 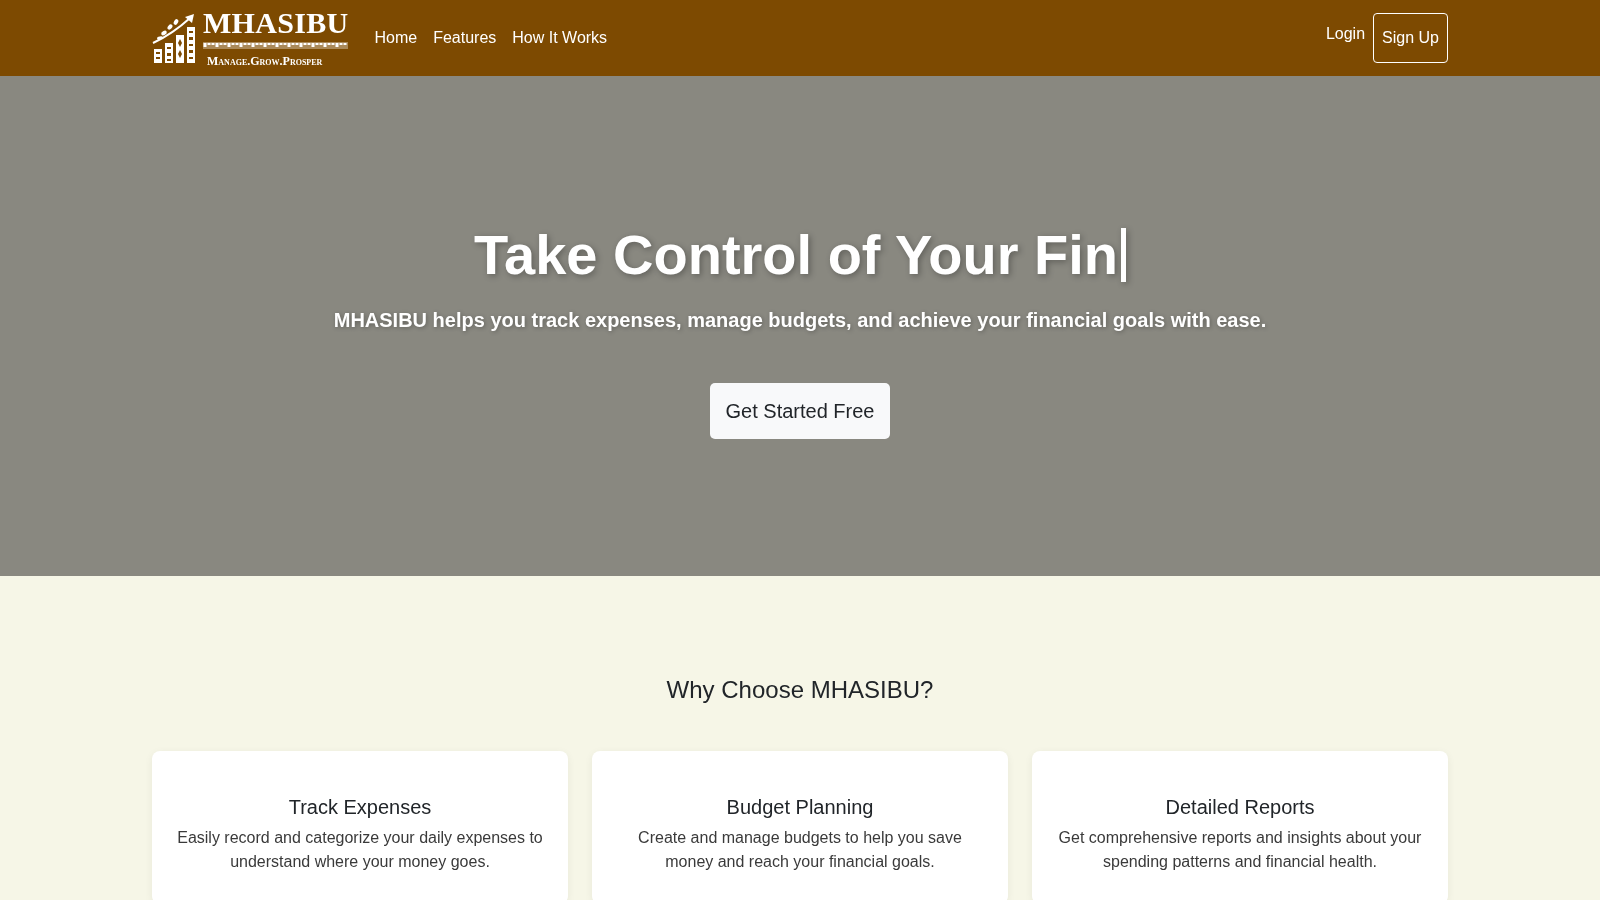 What do you see at coordinates (800, 411) in the screenshot?
I see `get-started-button: Get Started Free` at bounding box center [800, 411].